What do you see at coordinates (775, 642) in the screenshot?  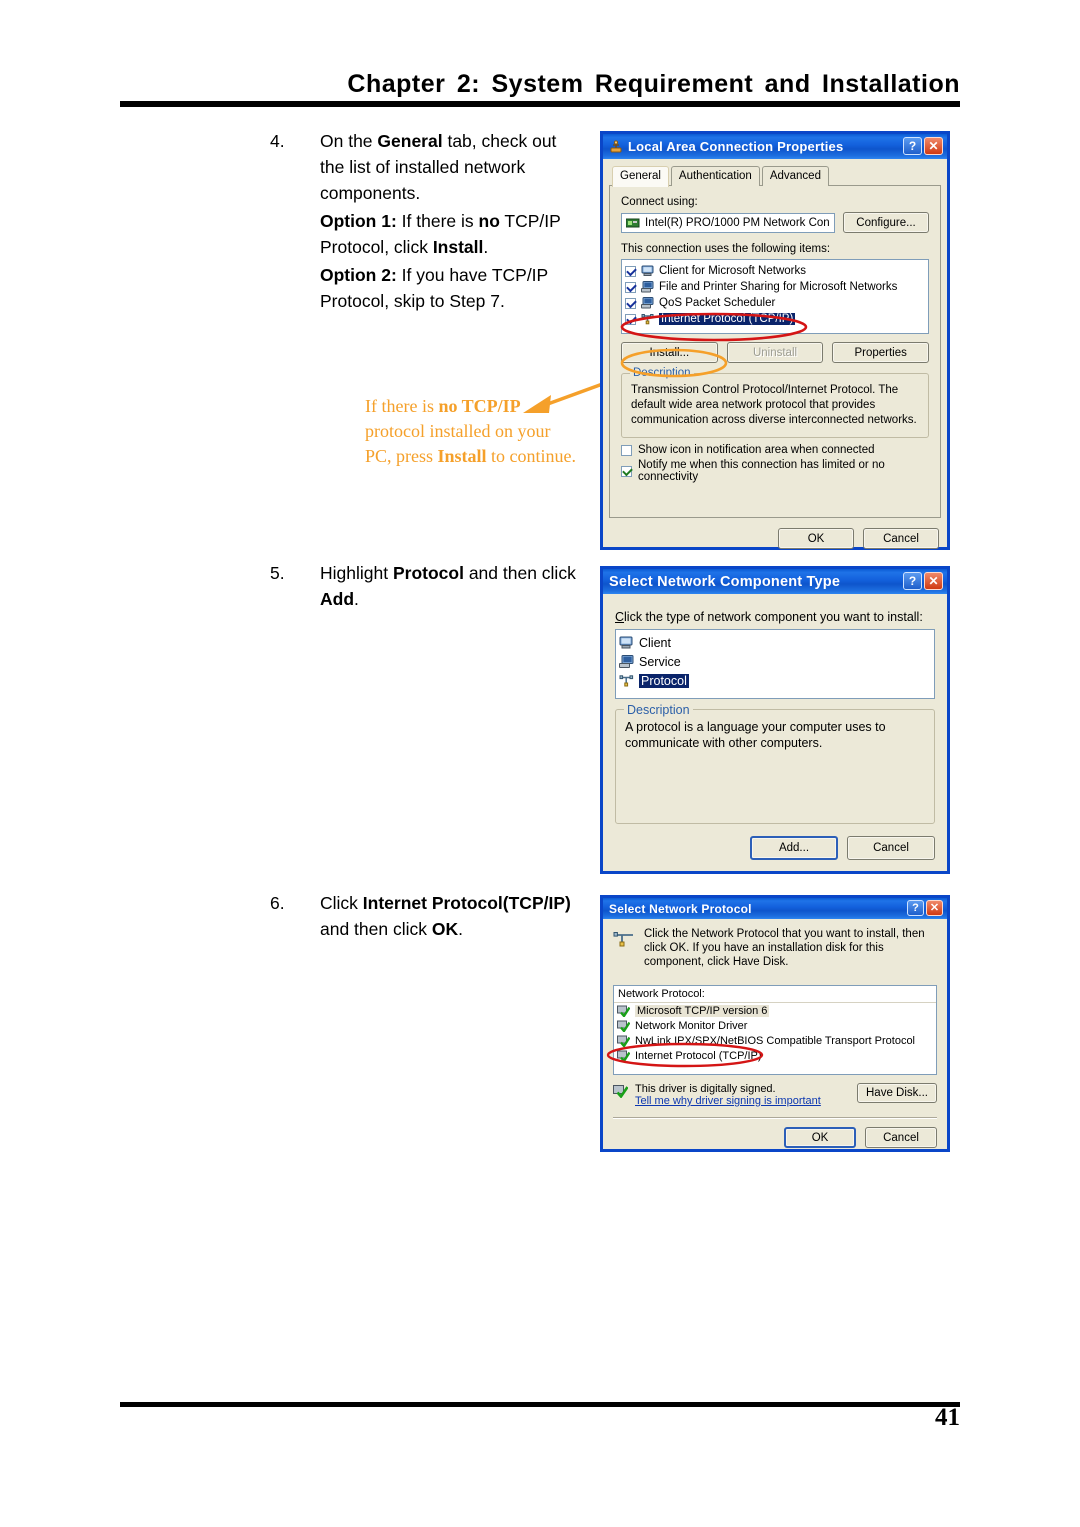 I see `list-item: Client` at bounding box center [775, 642].